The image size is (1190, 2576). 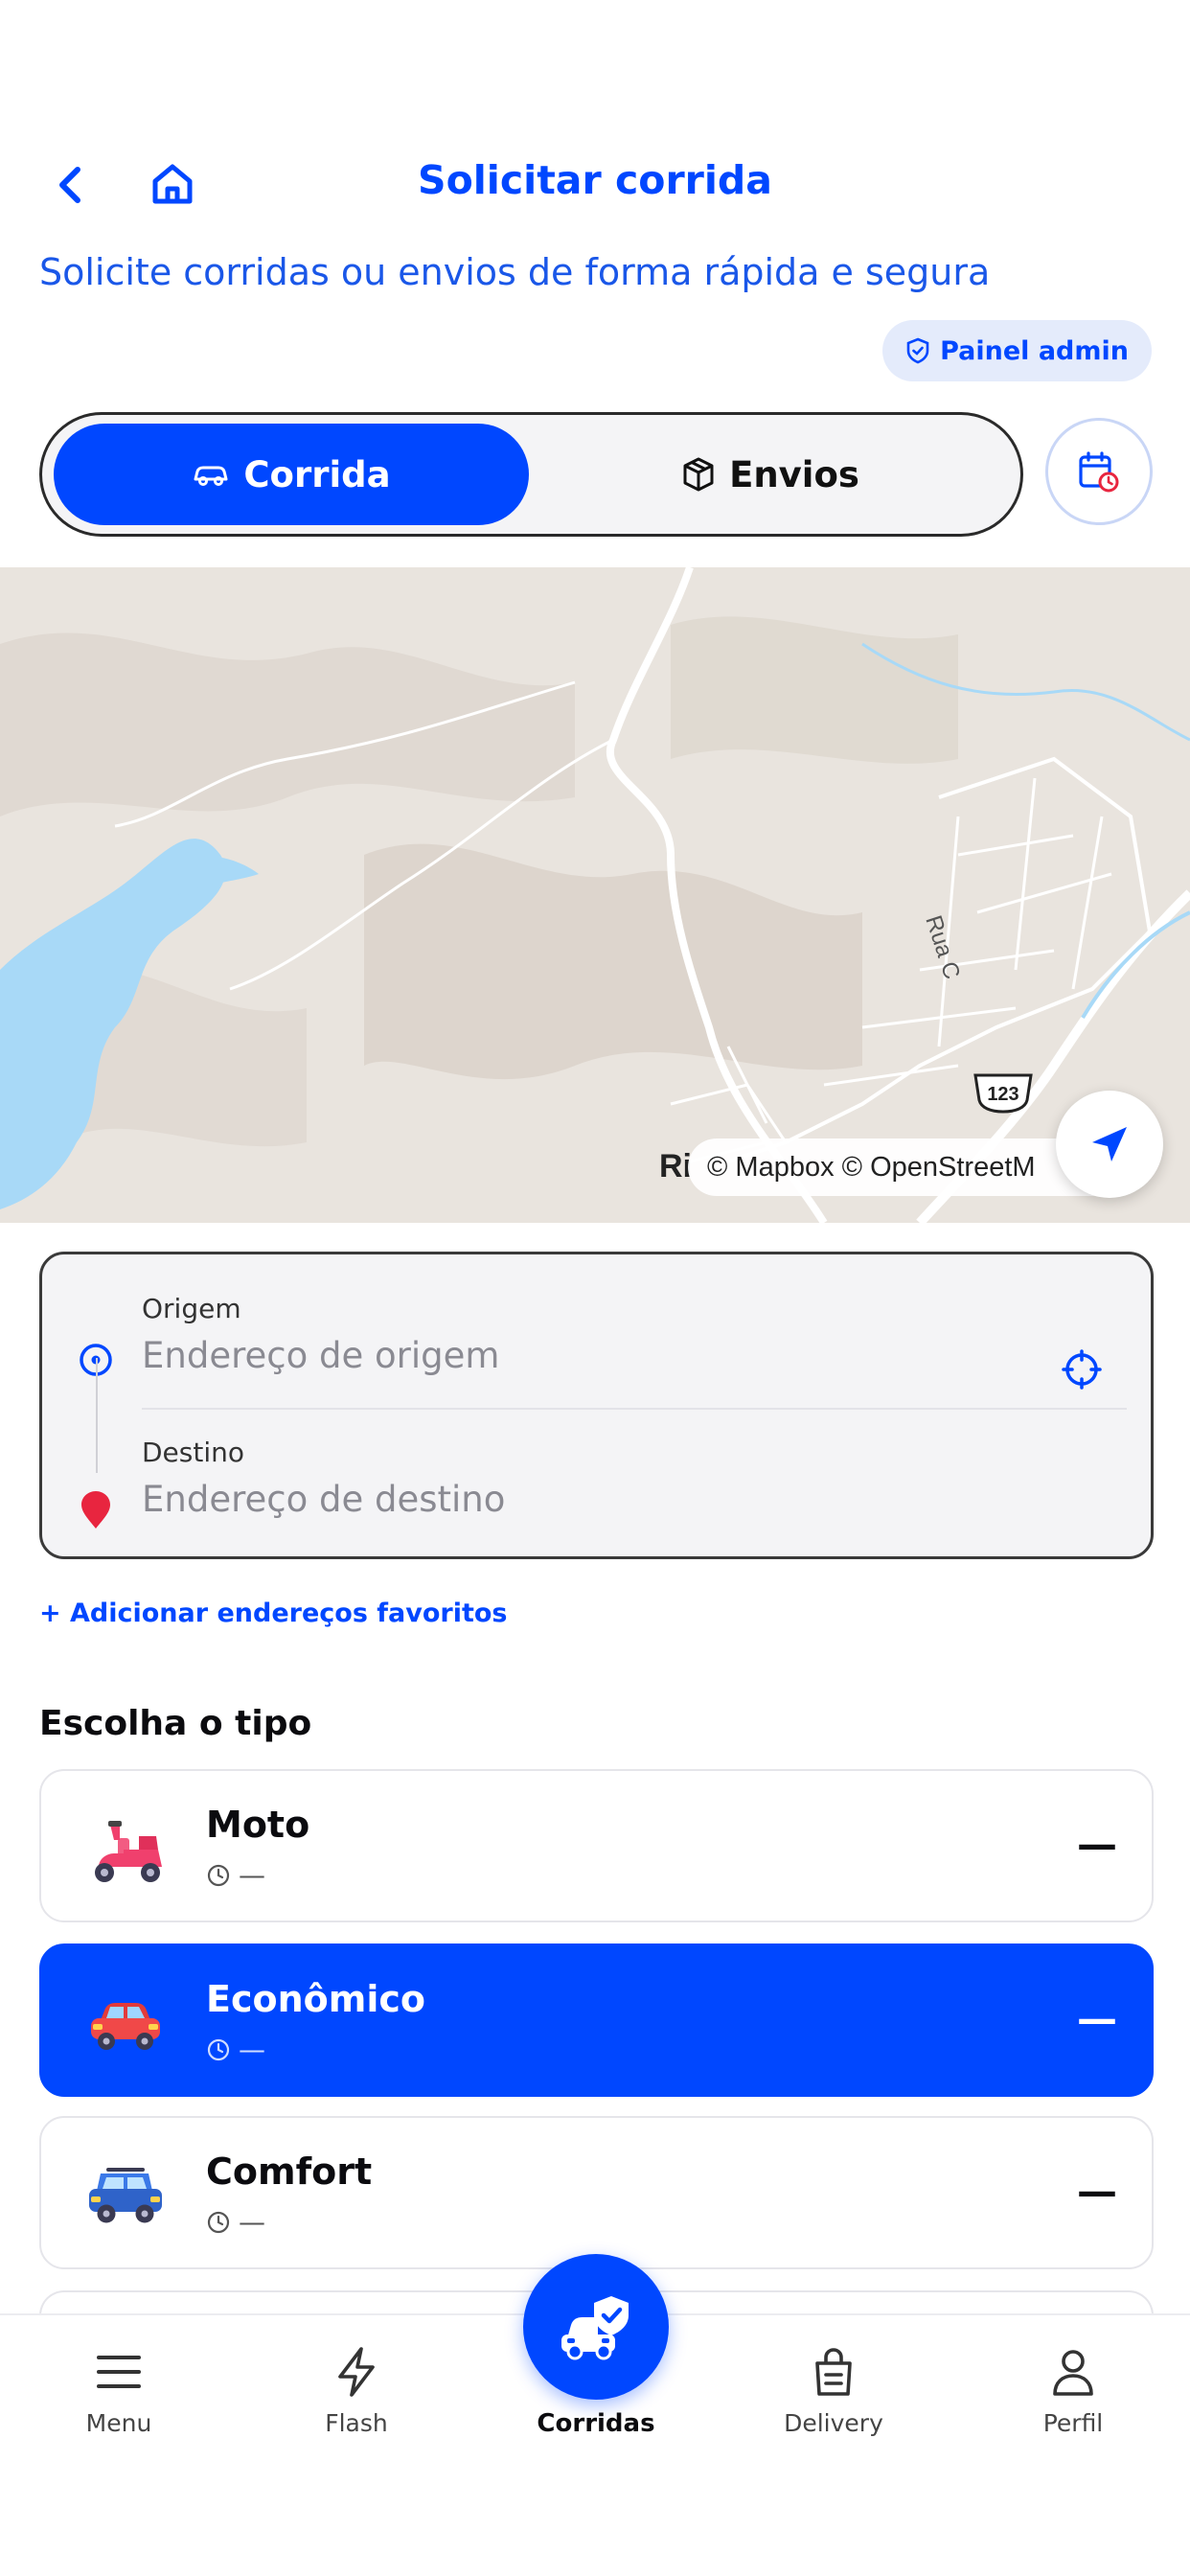 I want to click on shopping-bag-icon, so click(x=834, y=2372).